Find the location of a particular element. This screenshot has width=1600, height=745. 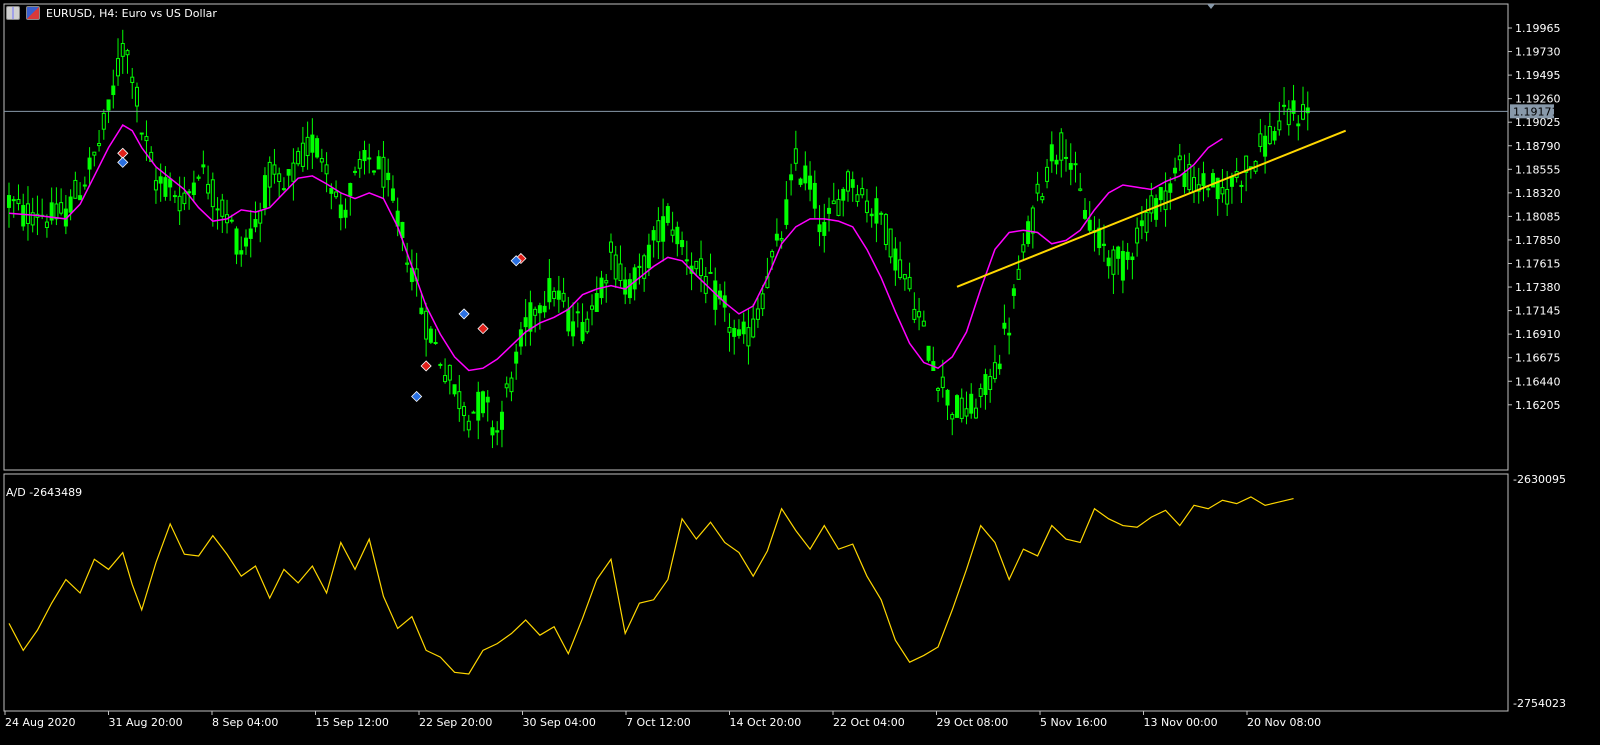

indicator-axis-bottom-label: -2754023 is located at coordinates (1539, 703).